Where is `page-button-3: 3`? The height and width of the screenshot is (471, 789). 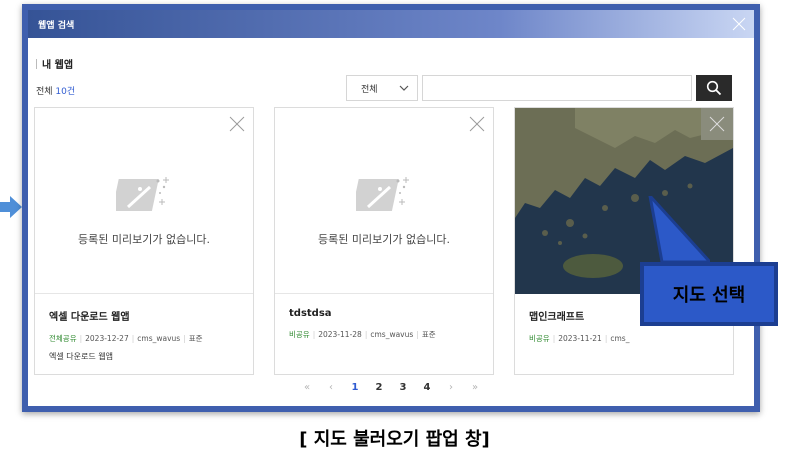 page-button-3: 3 is located at coordinates (403, 387).